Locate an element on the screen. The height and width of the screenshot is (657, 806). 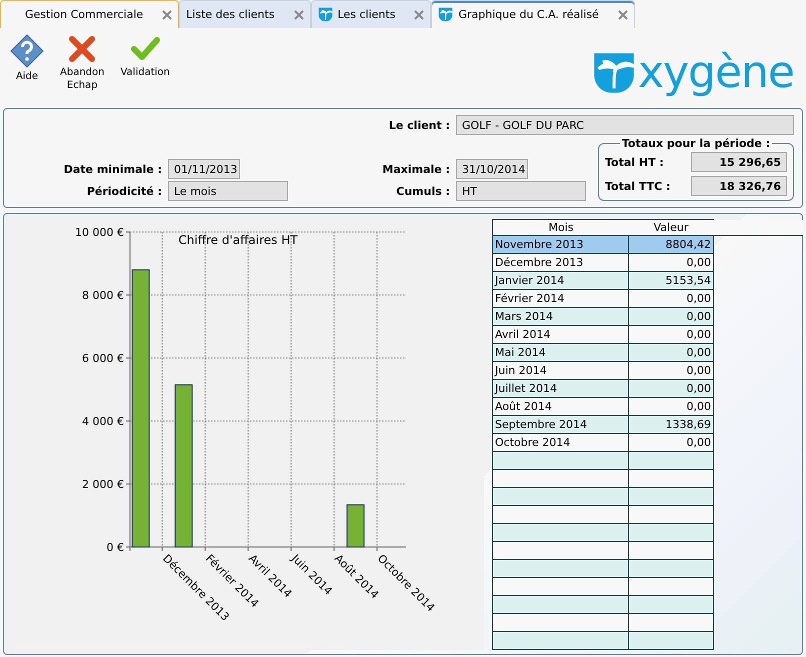
y-axis-label: 0 € is located at coordinates (115, 547).